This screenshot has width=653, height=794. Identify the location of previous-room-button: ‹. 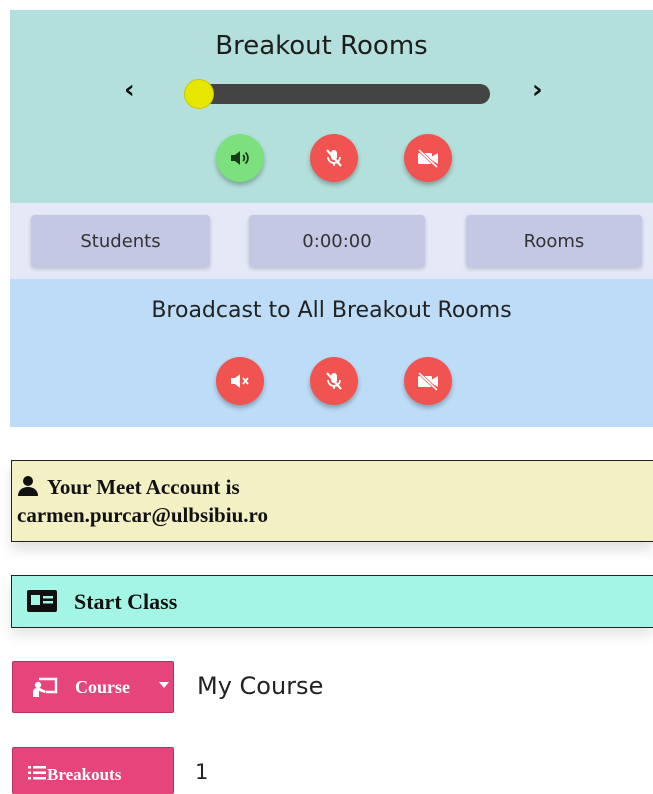
(129, 90).